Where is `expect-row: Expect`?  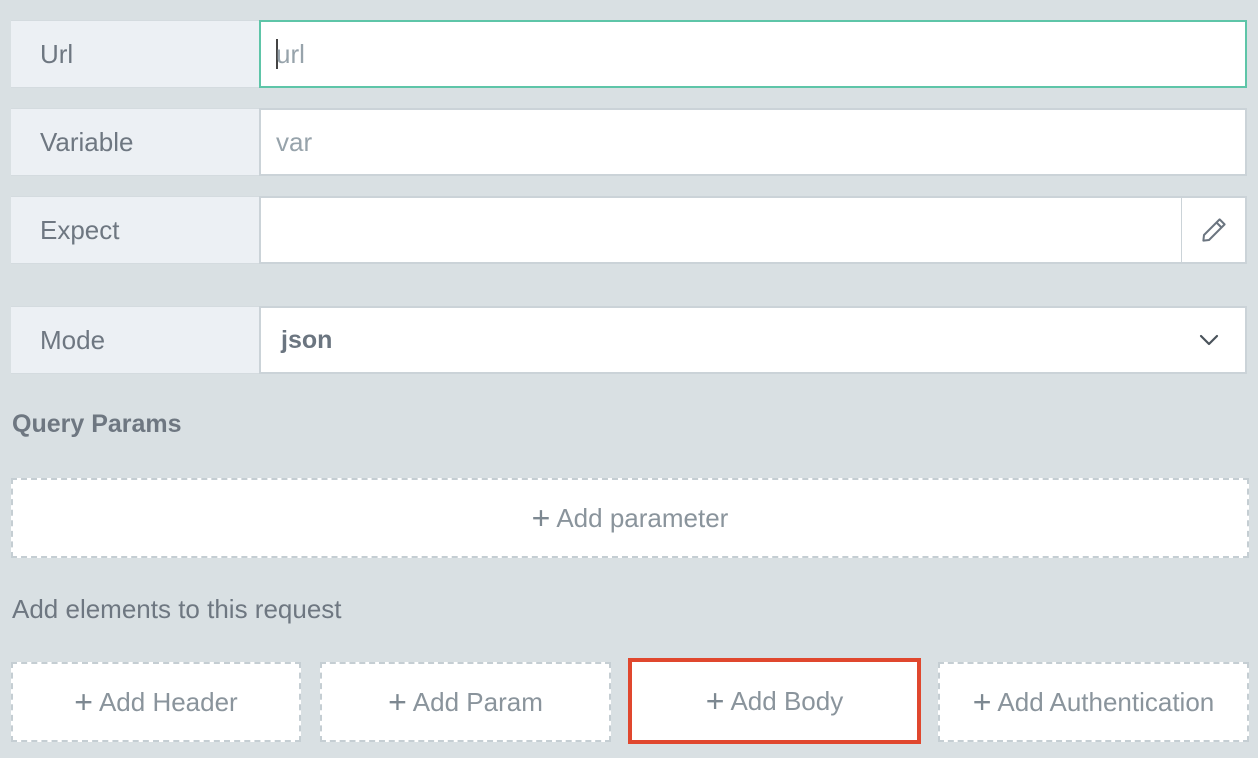 expect-row: Expect is located at coordinates (629, 230).